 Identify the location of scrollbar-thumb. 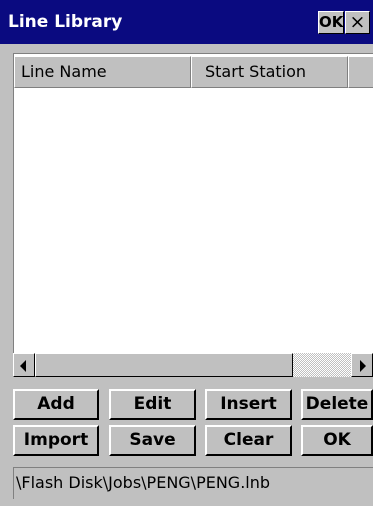
(164, 365).